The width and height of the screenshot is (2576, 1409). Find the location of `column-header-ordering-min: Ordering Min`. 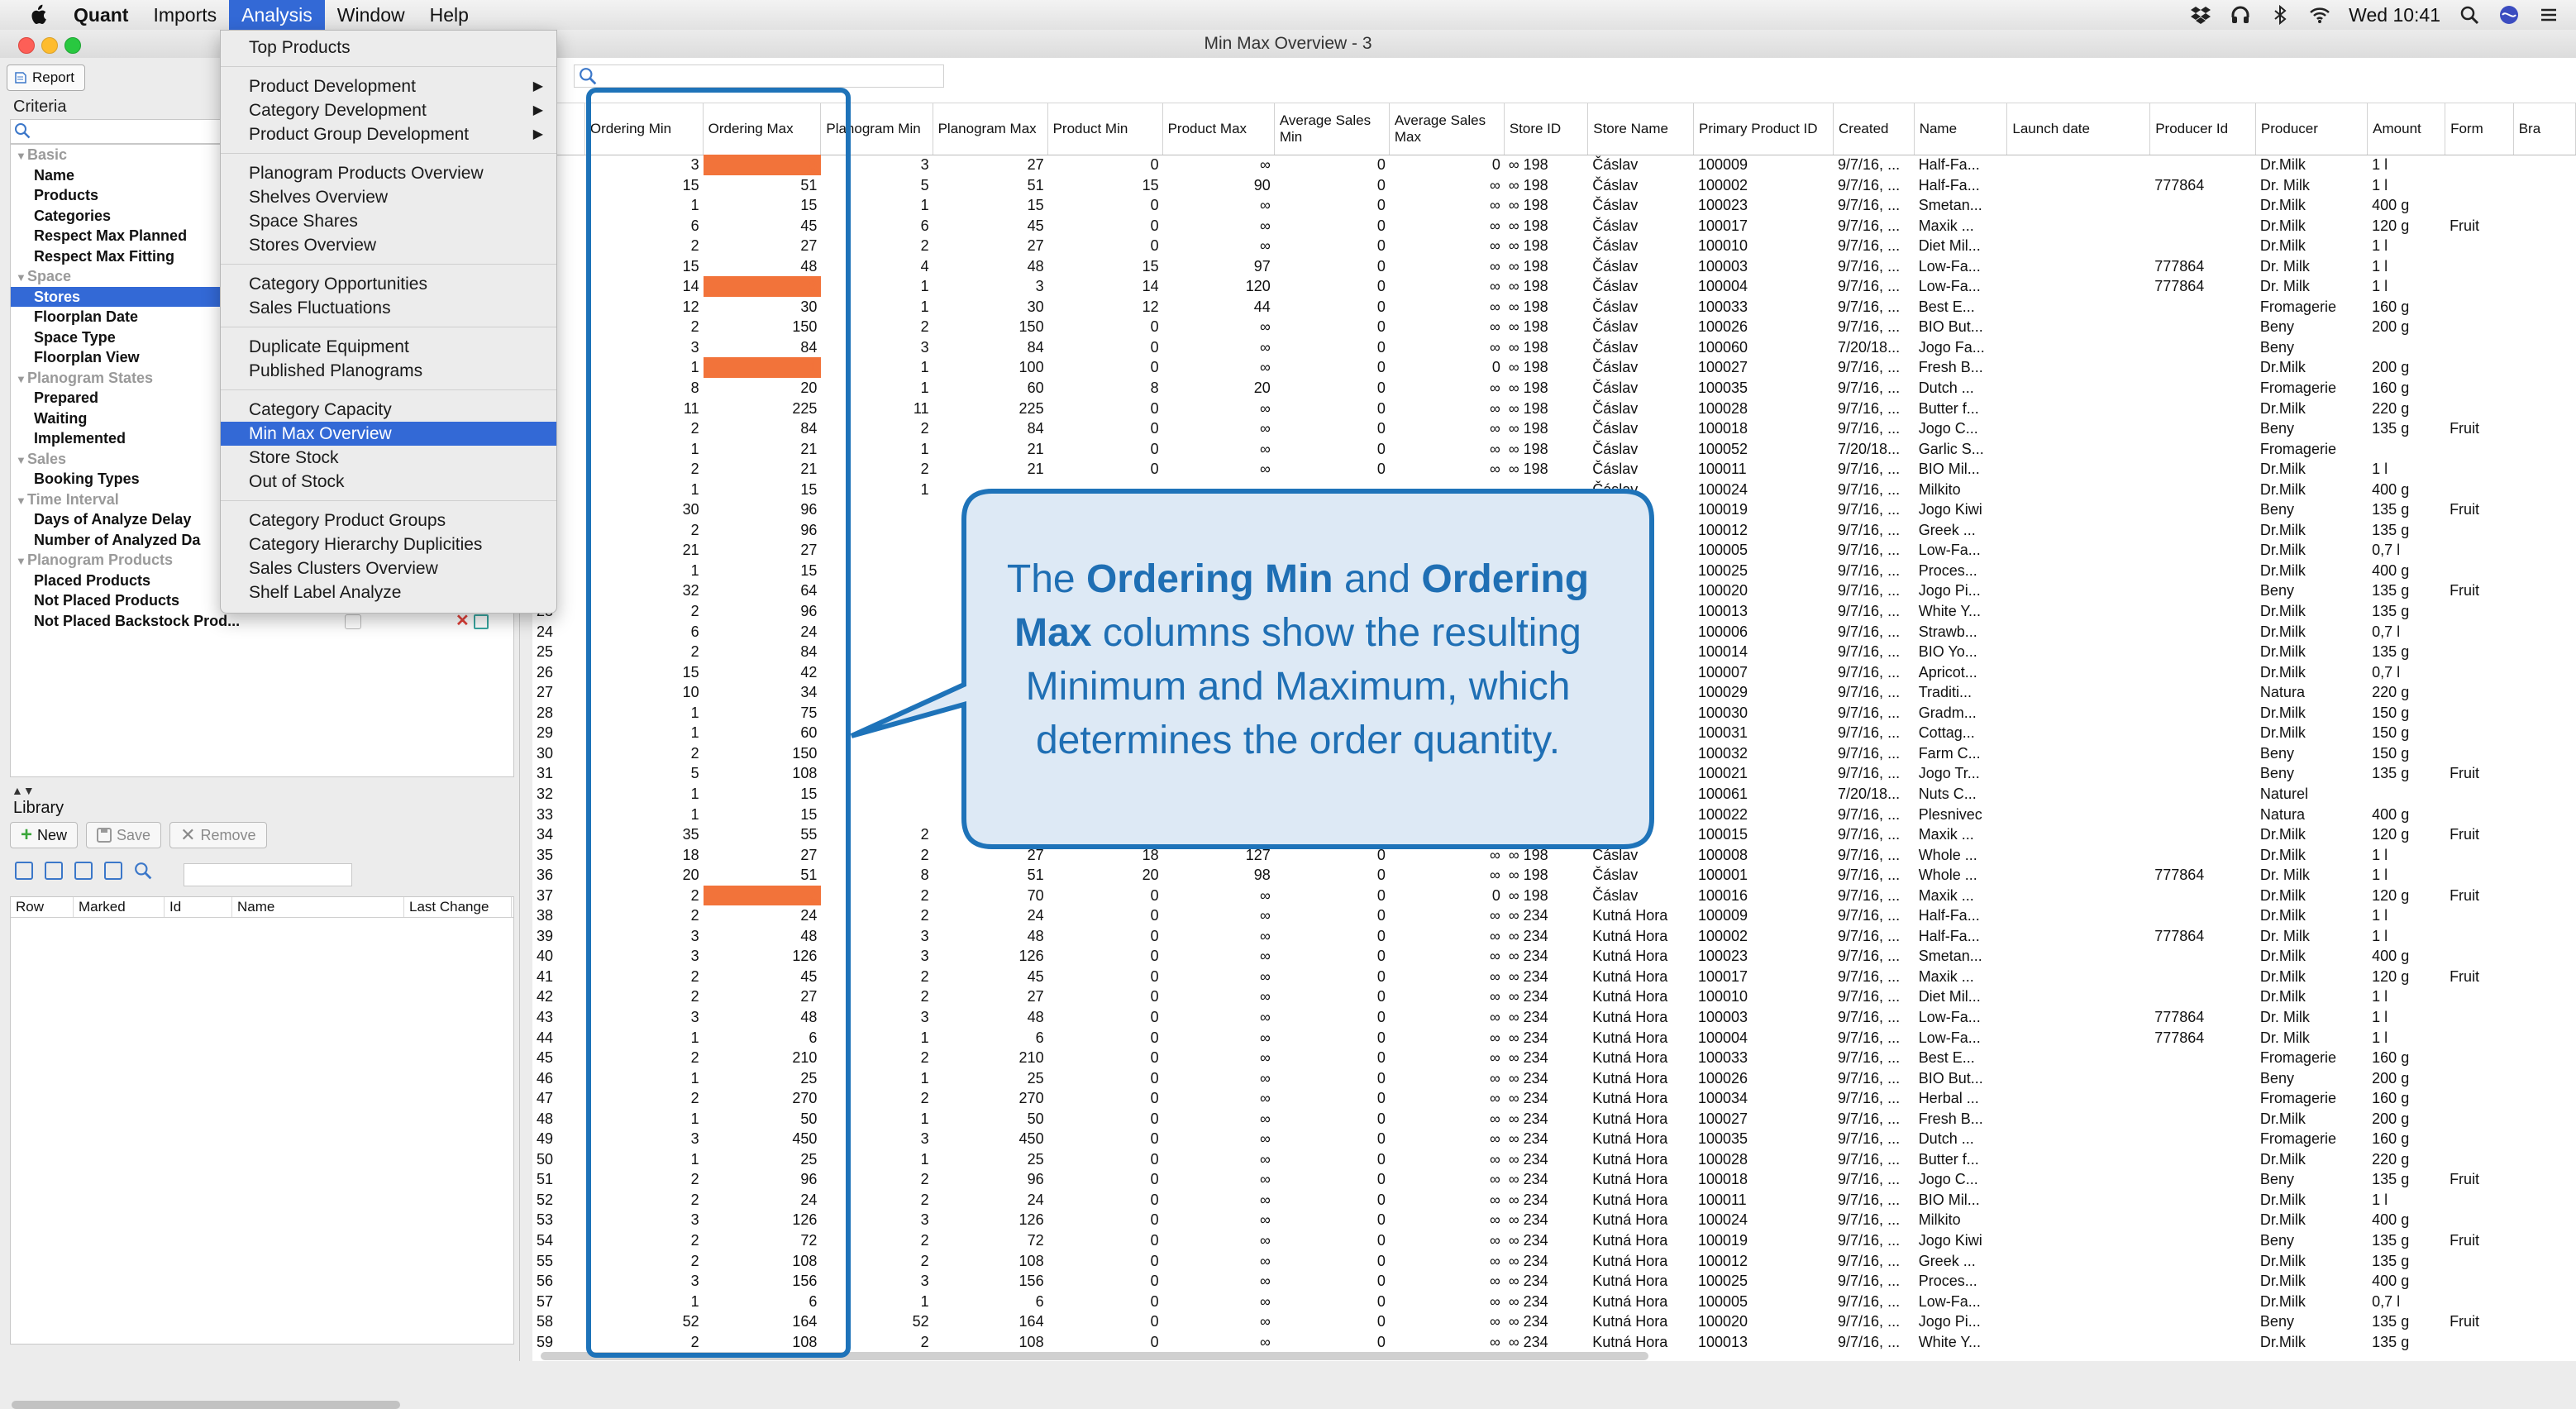

column-header-ordering-min: Ordering Min is located at coordinates (644, 129).